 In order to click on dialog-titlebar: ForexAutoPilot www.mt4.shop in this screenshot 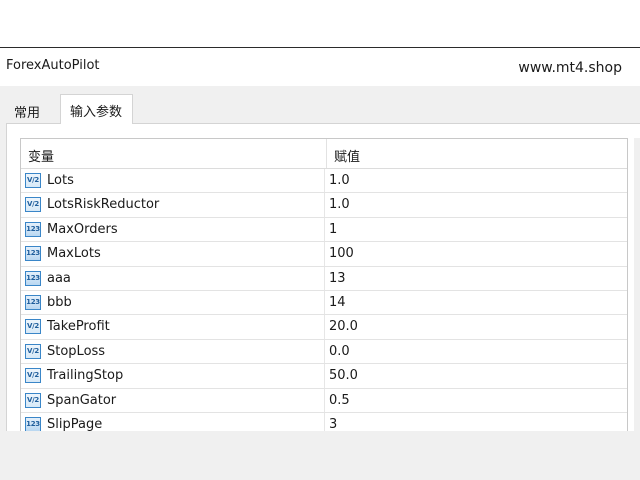, I will do `click(320, 67)`.